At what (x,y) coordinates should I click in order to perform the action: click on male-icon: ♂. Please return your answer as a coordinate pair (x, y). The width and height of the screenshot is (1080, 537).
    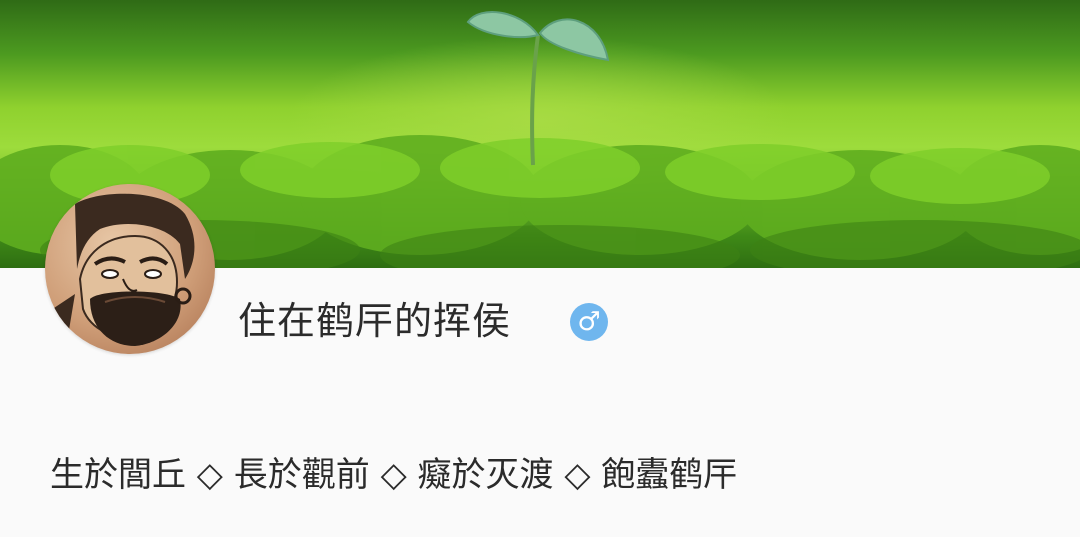
    Looking at the image, I should click on (589, 322).